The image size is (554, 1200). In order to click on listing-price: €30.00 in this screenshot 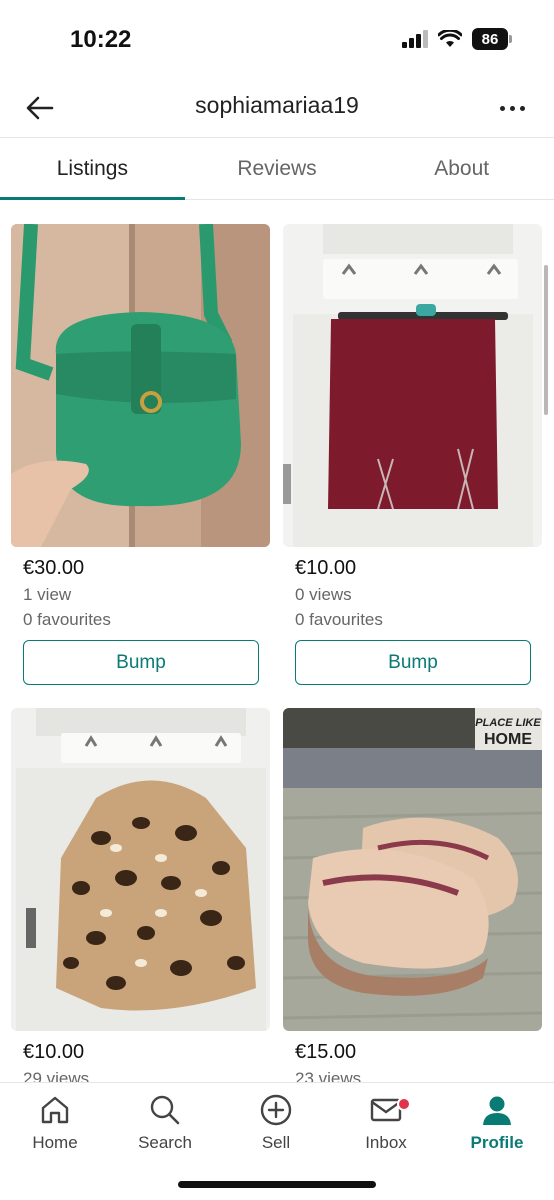, I will do `click(54, 568)`.